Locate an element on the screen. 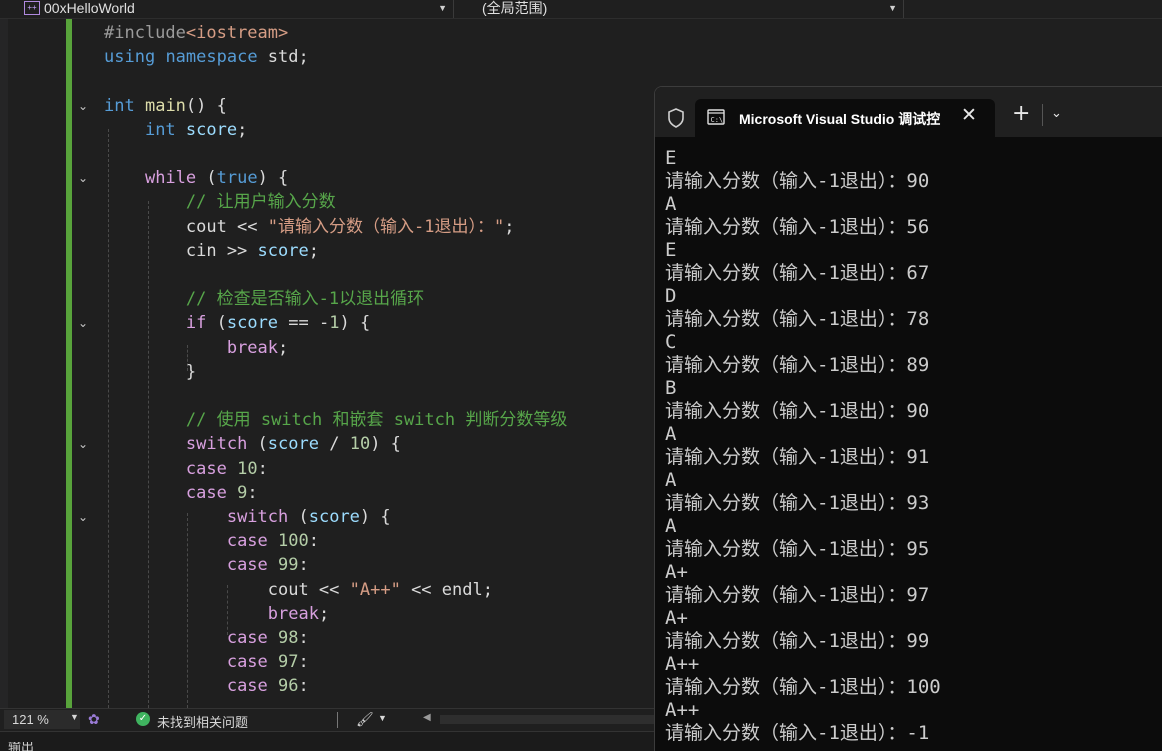  code-line: case 96: is located at coordinates (206, 686).